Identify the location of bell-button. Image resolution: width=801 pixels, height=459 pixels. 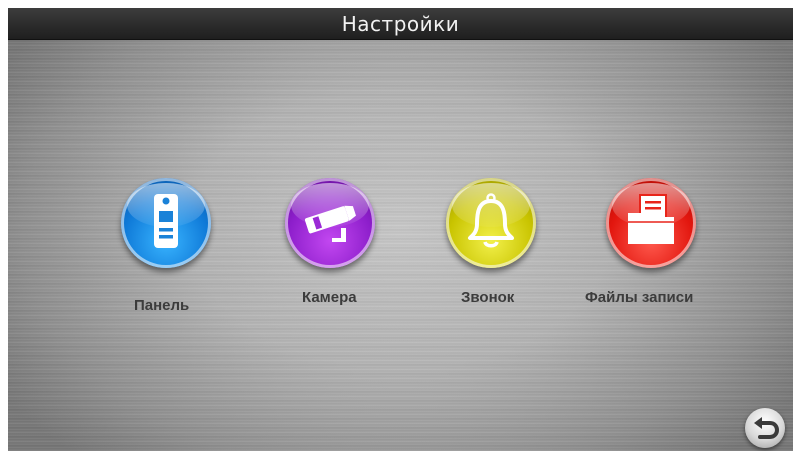
(491, 223).